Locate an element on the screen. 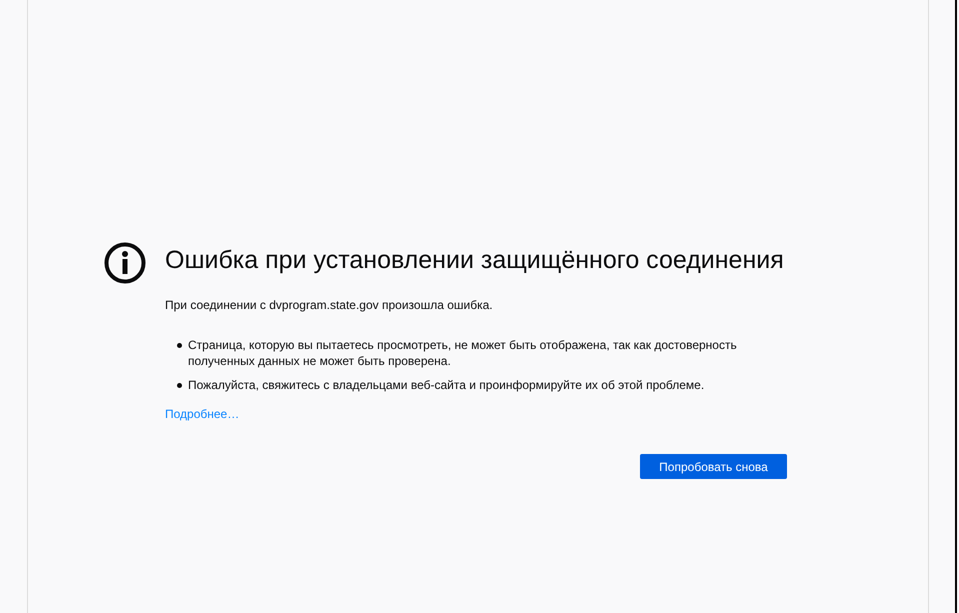 Image resolution: width=959 pixels, height=613 pixels. error-message: При соединении с dvprogram.state.gov произошла ошибка. is located at coordinates (329, 305).